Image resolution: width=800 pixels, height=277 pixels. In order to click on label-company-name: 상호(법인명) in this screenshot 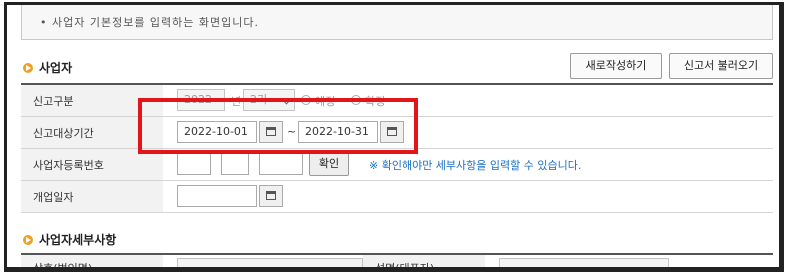, I will do `click(92, 260)`.